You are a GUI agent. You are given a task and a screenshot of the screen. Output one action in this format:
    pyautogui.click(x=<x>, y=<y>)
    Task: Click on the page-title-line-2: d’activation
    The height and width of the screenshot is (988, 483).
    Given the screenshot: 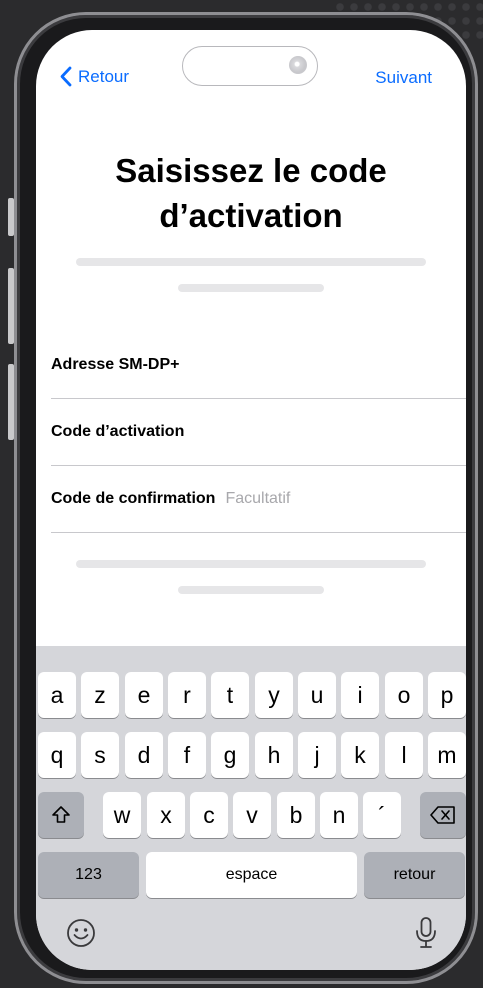 What is the action you would take?
    pyautogui.click(x=251, y=215)
    